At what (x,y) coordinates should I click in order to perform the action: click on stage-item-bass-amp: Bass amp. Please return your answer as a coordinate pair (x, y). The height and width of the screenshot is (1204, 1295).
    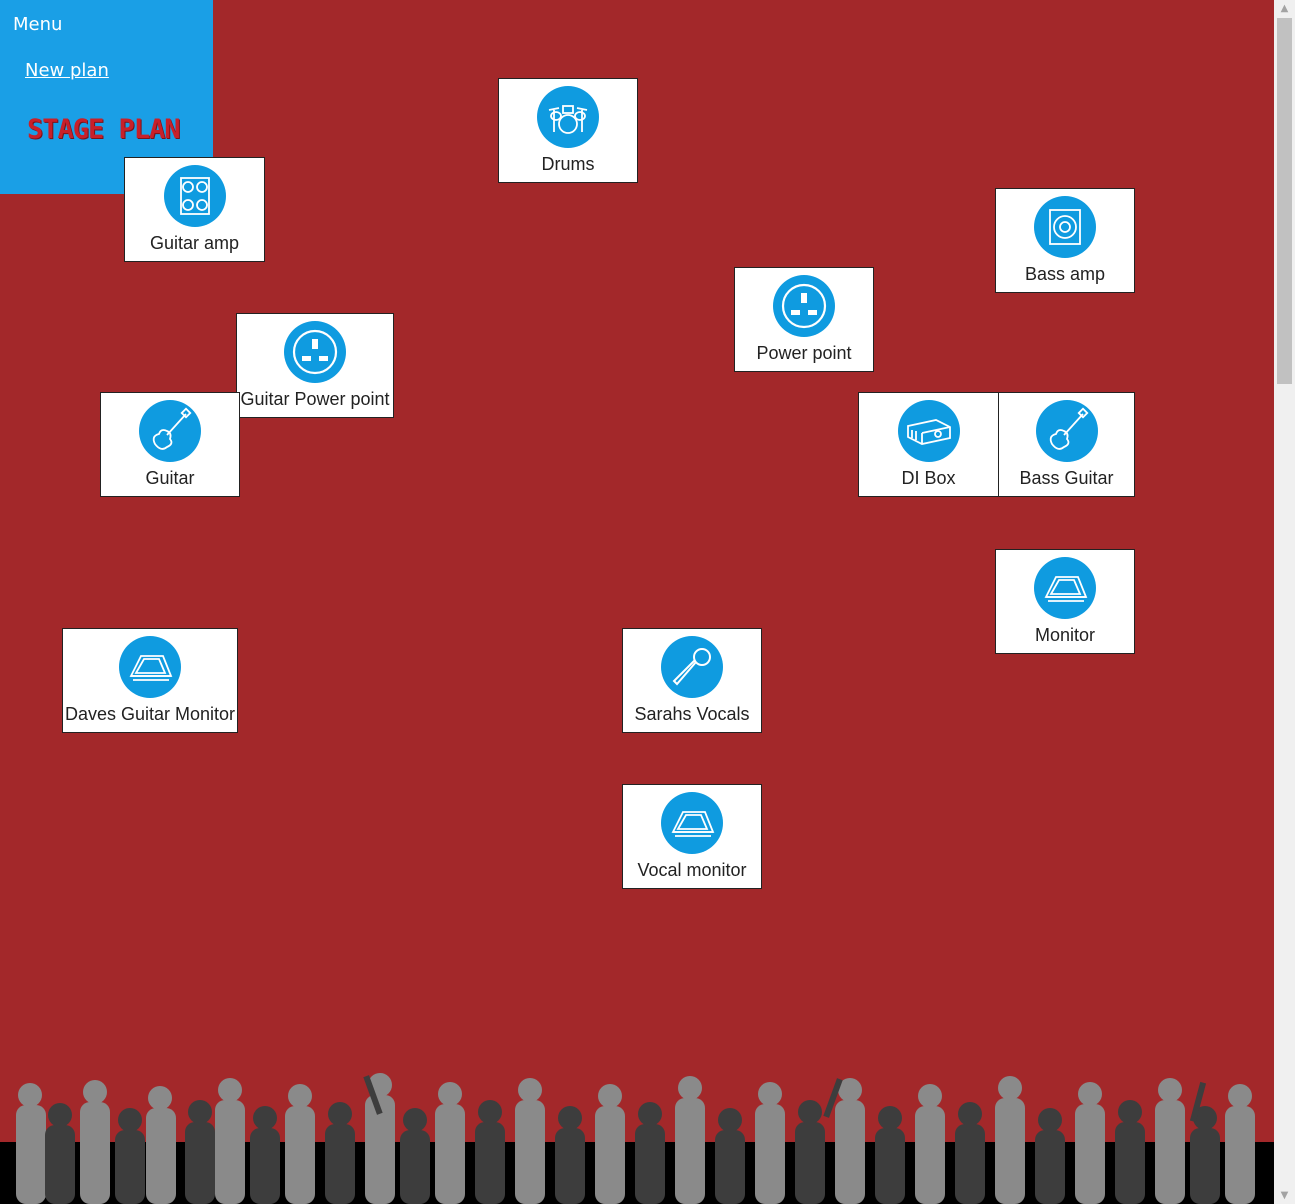
    Looking at the image, I should click on (1065, 240).